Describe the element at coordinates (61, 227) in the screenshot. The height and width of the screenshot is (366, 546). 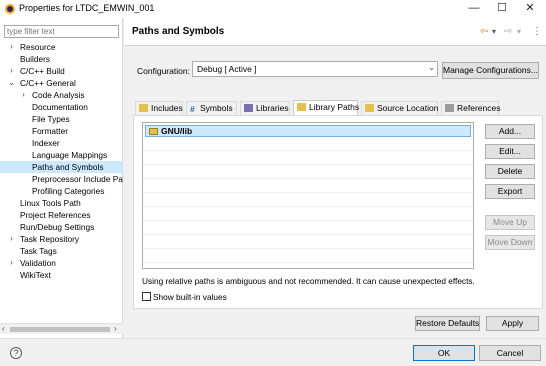
I see `tree-item-run-debug-settings: Run/Debug Settings` at that location.